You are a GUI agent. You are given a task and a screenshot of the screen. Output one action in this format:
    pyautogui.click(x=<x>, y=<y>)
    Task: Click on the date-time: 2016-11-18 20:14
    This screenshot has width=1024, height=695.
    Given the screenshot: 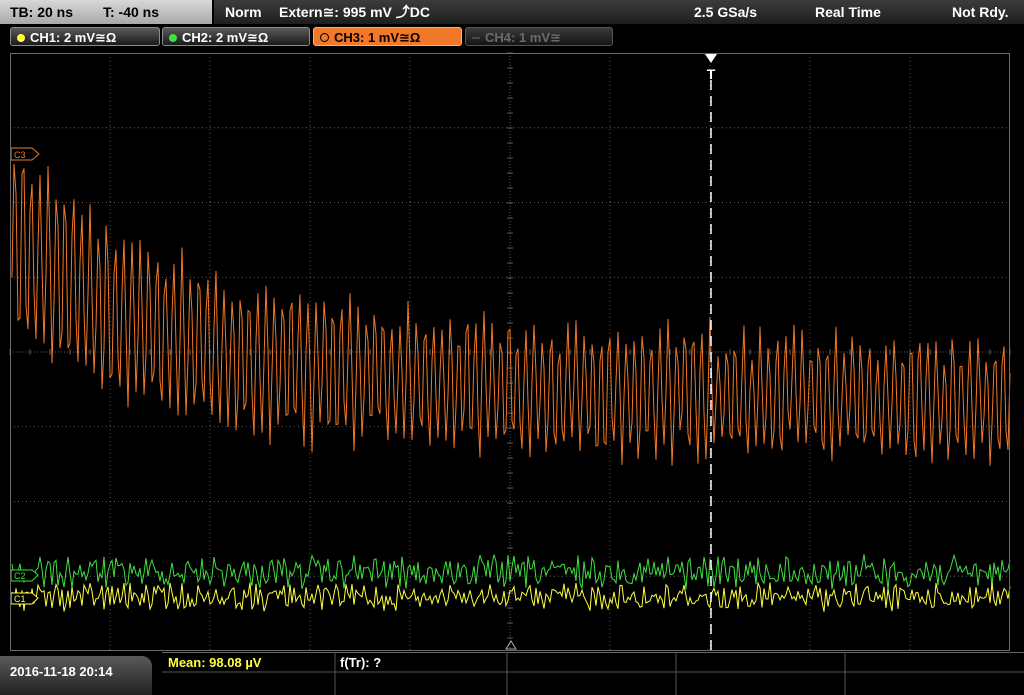 What is the action you would take?
    pyautogui.click(x=61, y=671)
    